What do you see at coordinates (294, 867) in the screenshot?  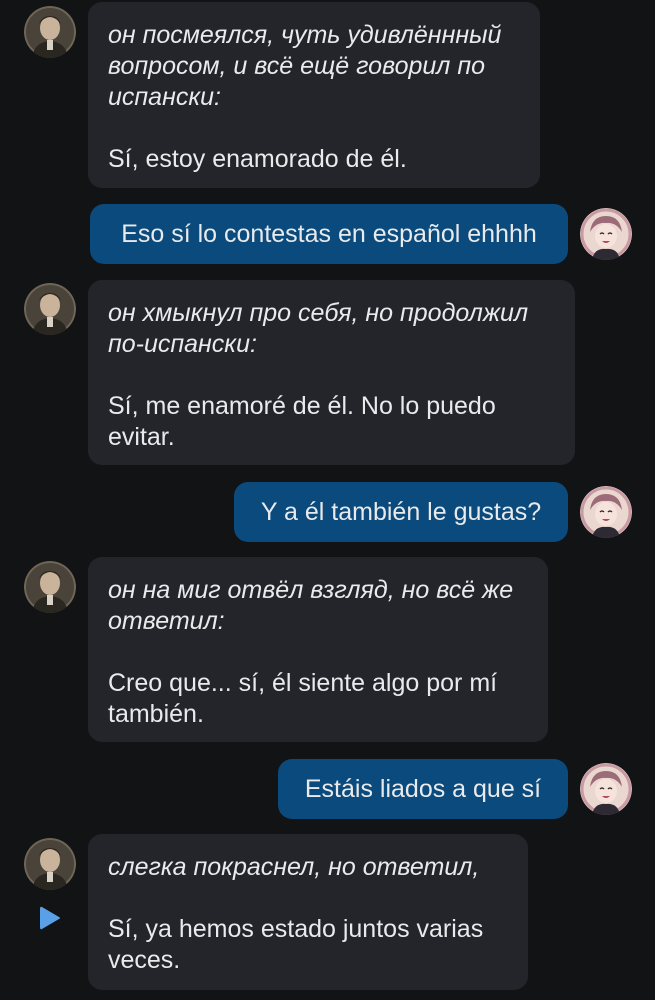 I see `message-narration: слегка покраснел, но ответил,` at bounding box center [294, 867].